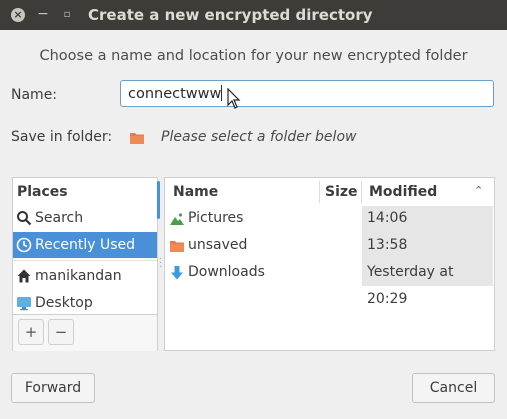  What do you see at coordinates (24, 276) in the screenshot?
I see `home-icon` at bounding box center [24, 276].